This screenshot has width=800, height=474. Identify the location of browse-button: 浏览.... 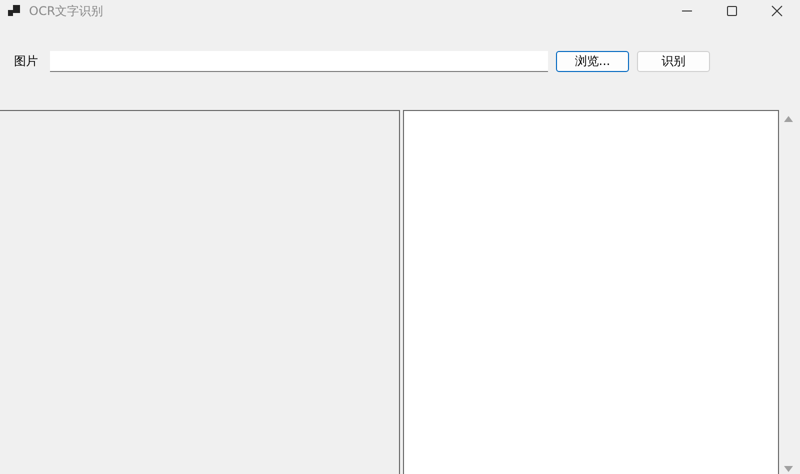
(592, 61).